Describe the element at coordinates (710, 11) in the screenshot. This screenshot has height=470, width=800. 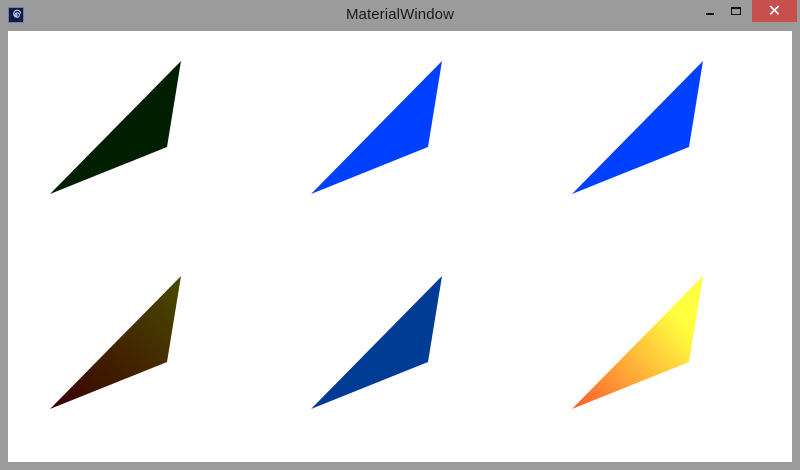
I see `minimize-button` at that location.